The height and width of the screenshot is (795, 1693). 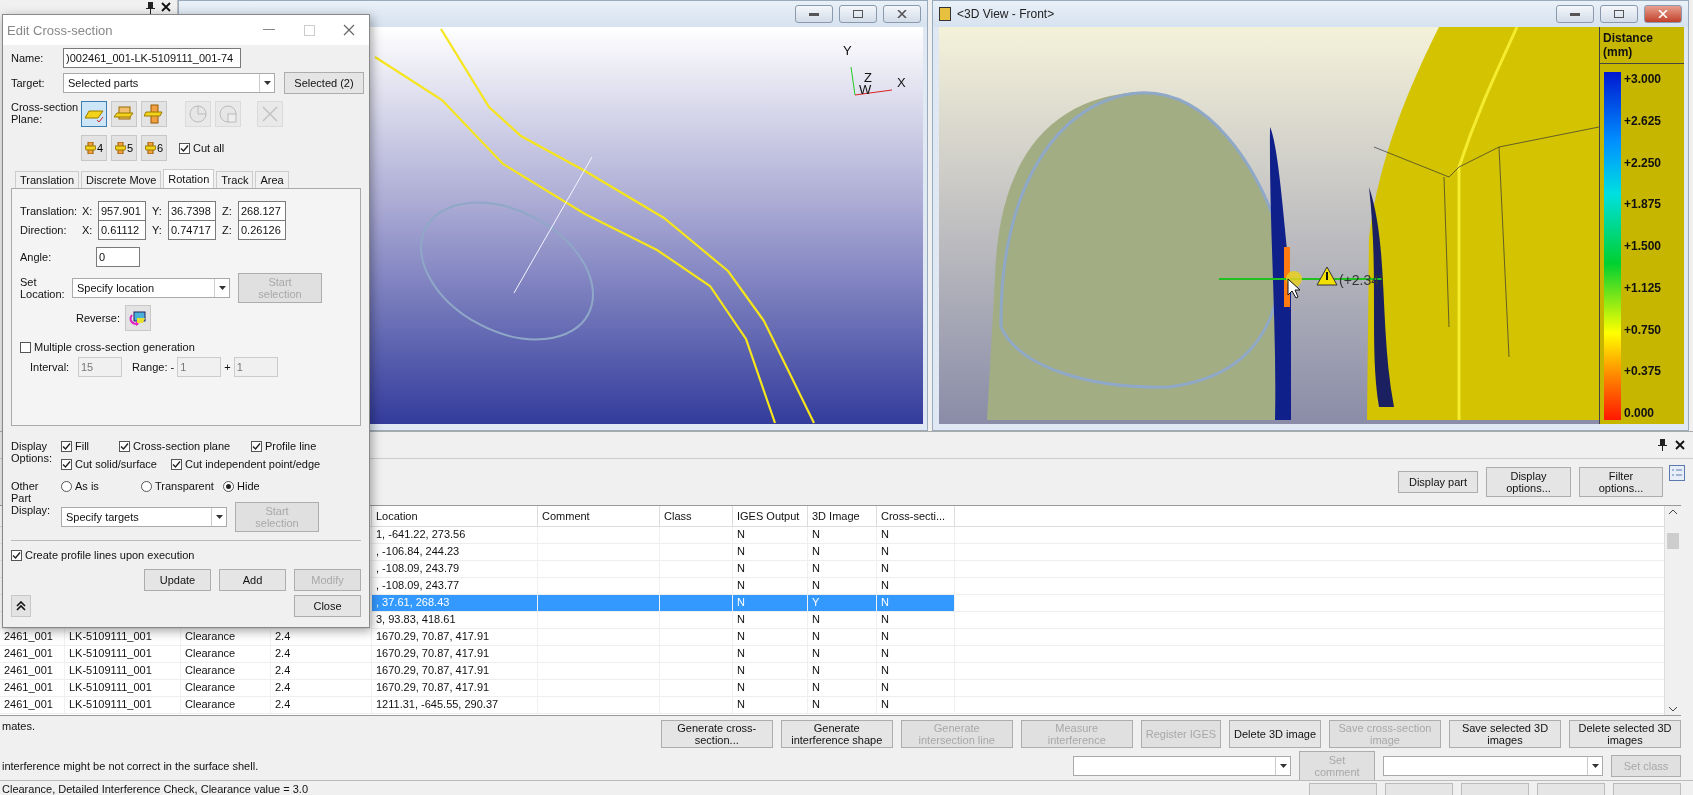 I want to click on targets-dropdown: Specify targets, so click(x=144, y=517).